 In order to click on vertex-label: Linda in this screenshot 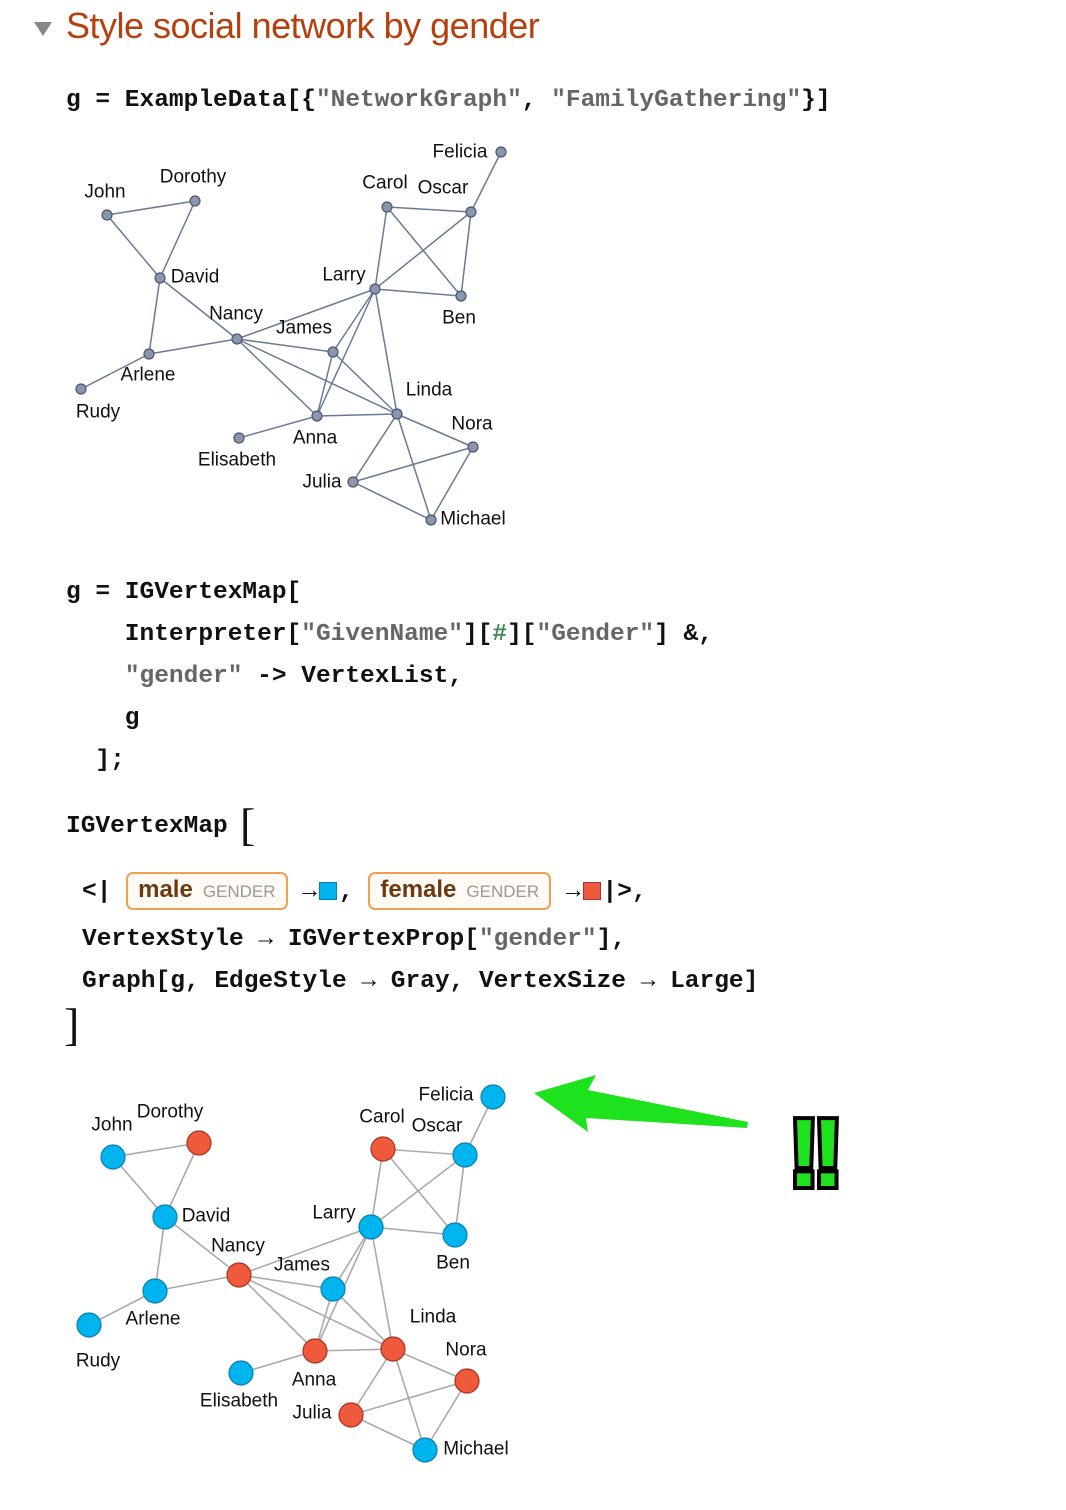, I will do `click(429, 390)`.